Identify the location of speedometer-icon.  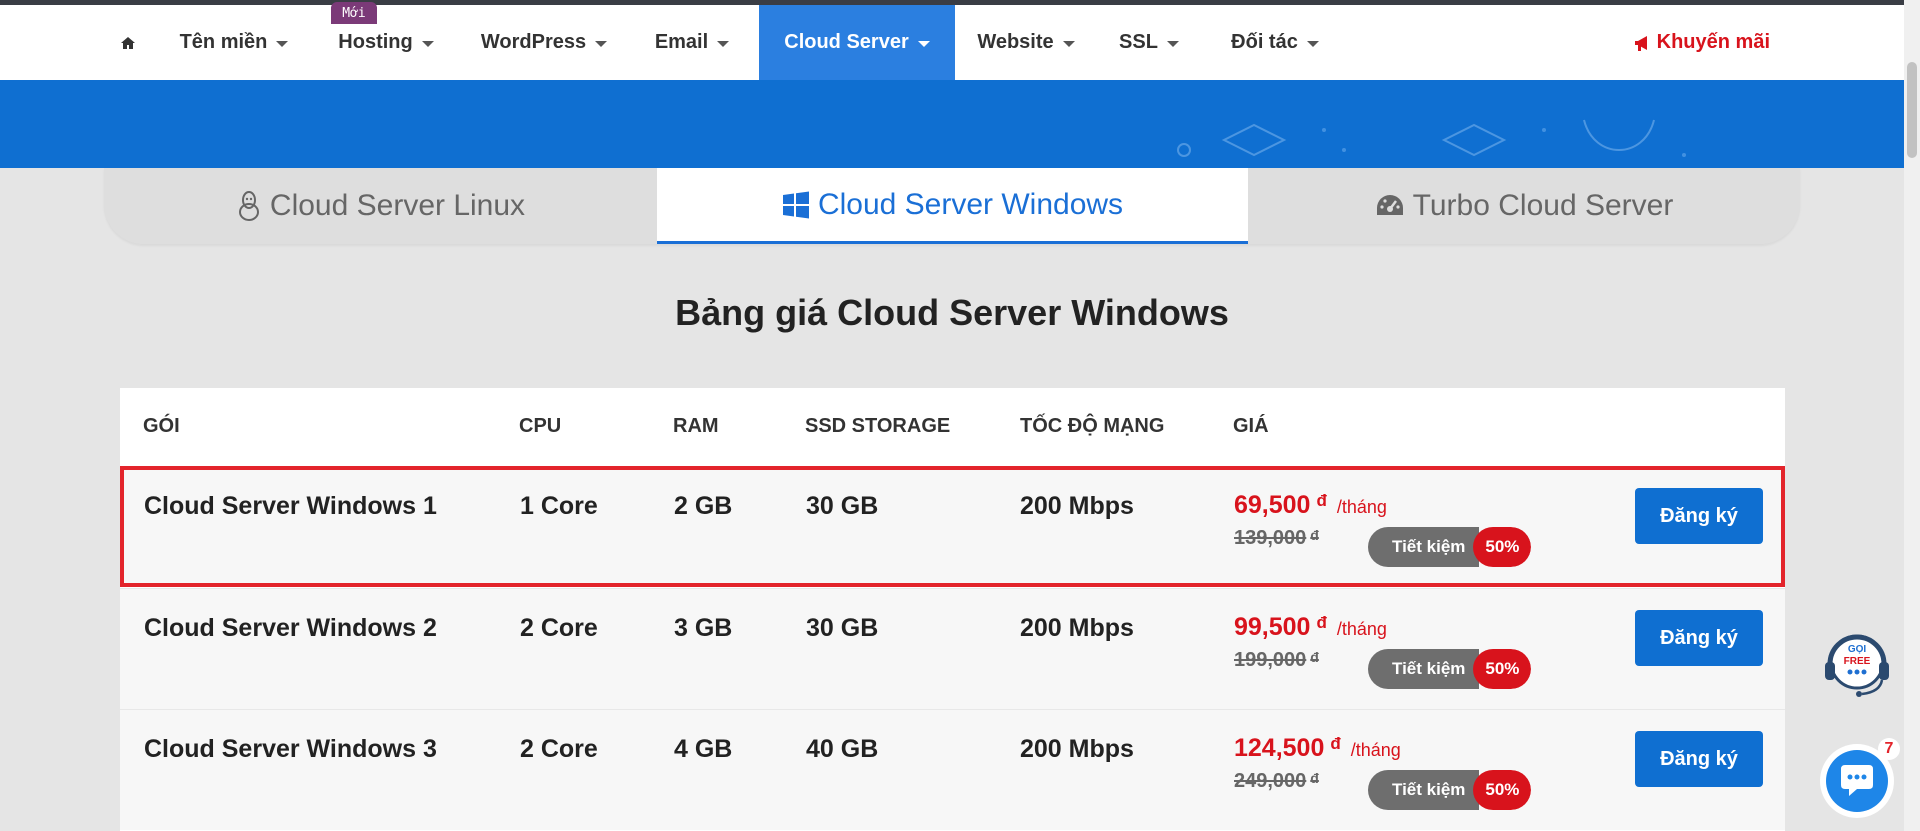
(1389, 205).